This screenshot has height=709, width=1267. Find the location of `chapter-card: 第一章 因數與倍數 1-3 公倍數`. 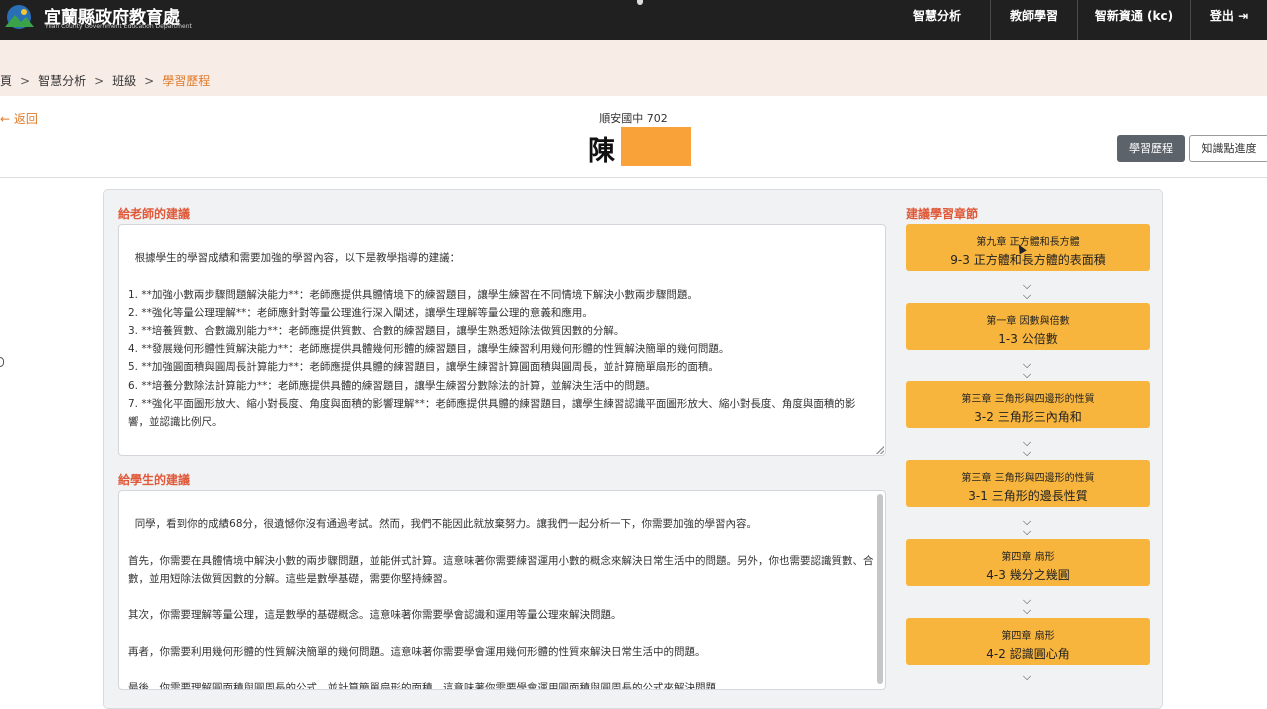

chapter-card: 第一章 因數與倍數 1-3 公倍數 is located at coordinates (1028, 326).